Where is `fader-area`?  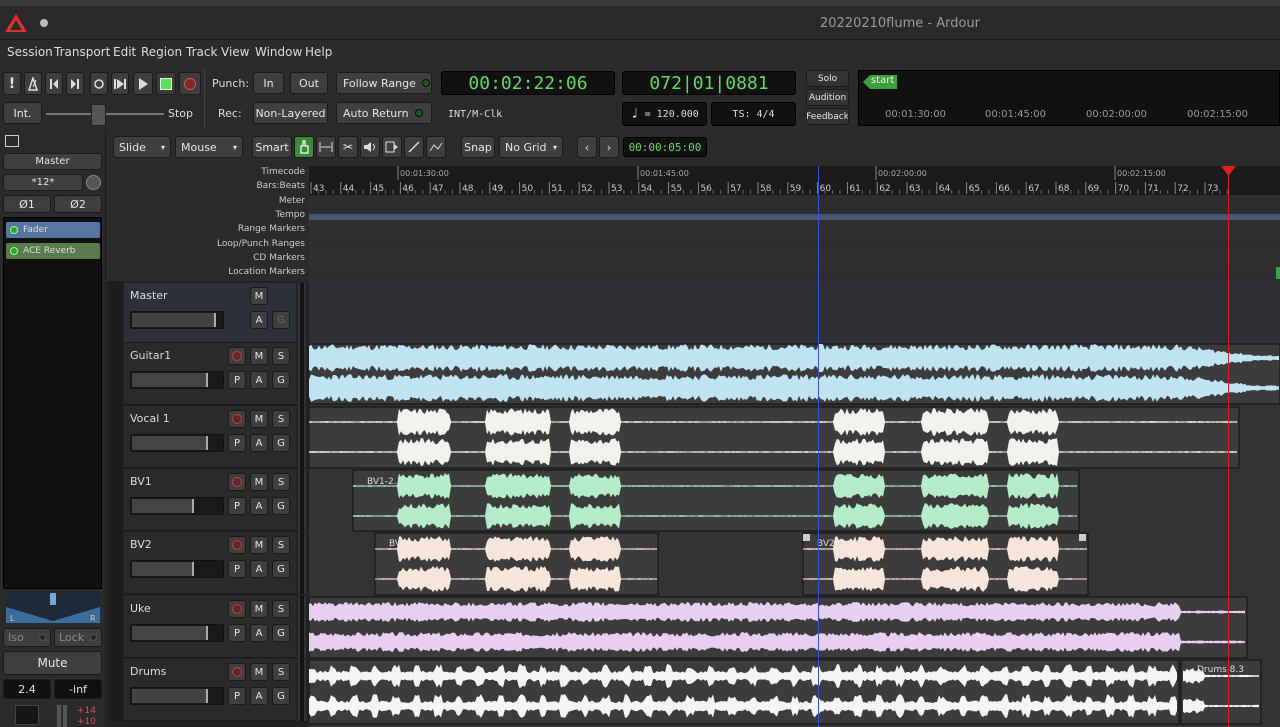 fader-area is located at coordinates (27, 715).